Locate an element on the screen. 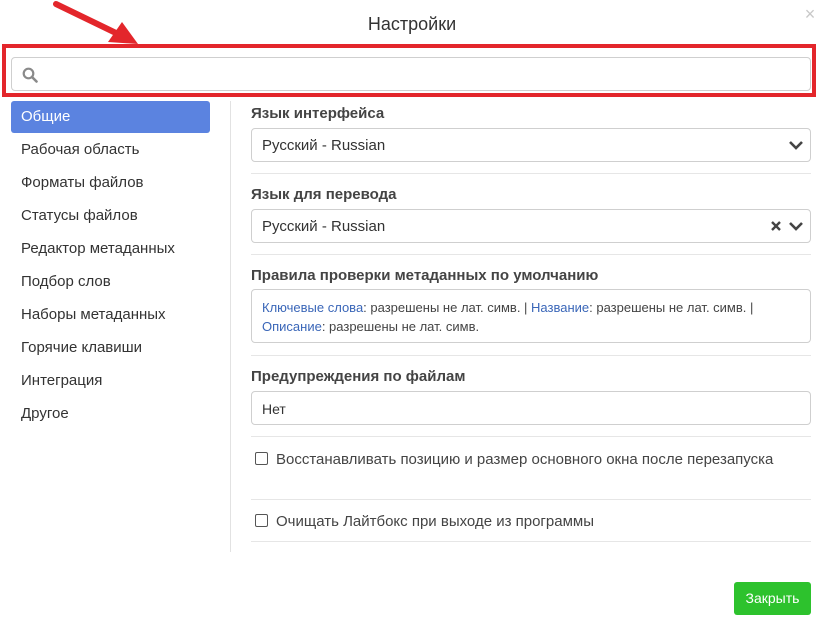 The height and width of the screenshot is (636, 824). clear-icon is located at coordinates (776, 226).